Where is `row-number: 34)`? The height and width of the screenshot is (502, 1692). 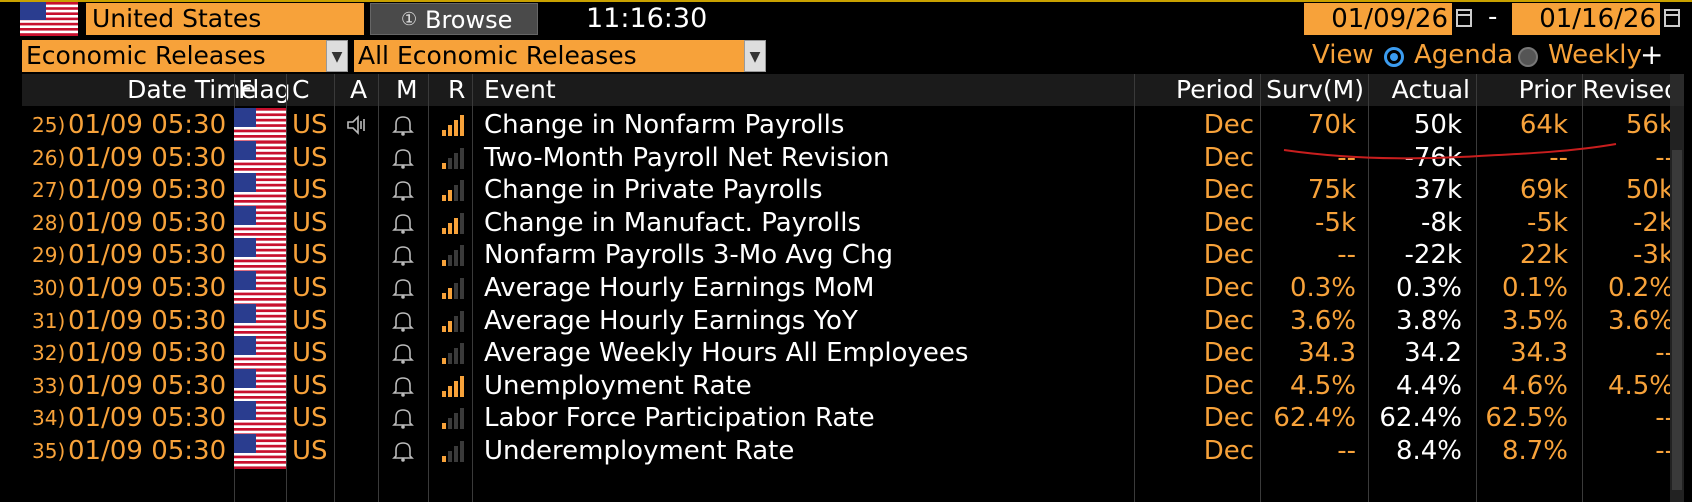 row-number: 34) is located at coordinates (49, 418).